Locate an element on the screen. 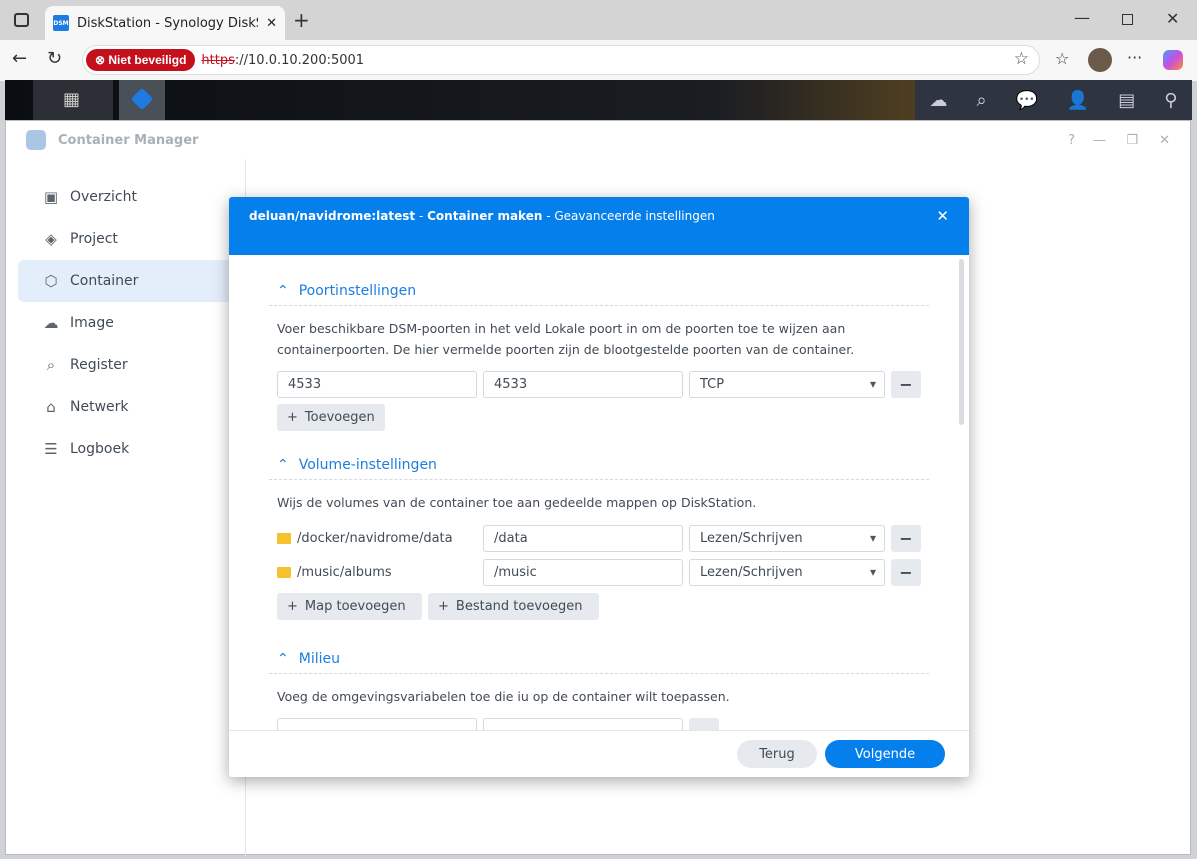 The width and height of the screenshot is (1197, 859). folder-path: /music/albums is located at coordinates (344, 572).